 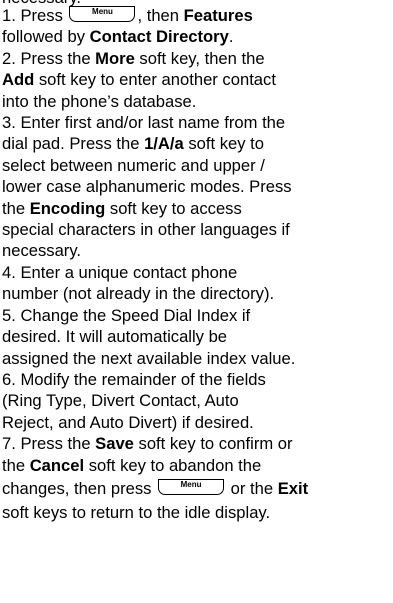 What do you see at coordinates (132, 465) in the screenshot?
I see `step-7-line-2: the Cancel soft key to abandon the` at bounding box center [132, 465].